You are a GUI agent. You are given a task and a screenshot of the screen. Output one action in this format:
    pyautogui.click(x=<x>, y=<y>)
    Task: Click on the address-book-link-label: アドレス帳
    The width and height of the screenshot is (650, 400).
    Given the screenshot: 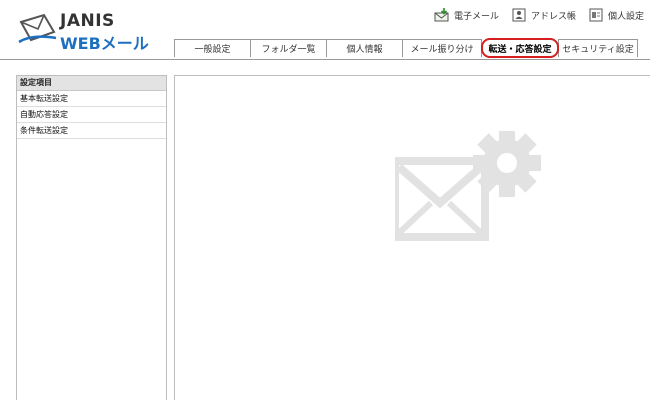 What is the action you would take?
    pyautogui.click(x=553, y=16)
    